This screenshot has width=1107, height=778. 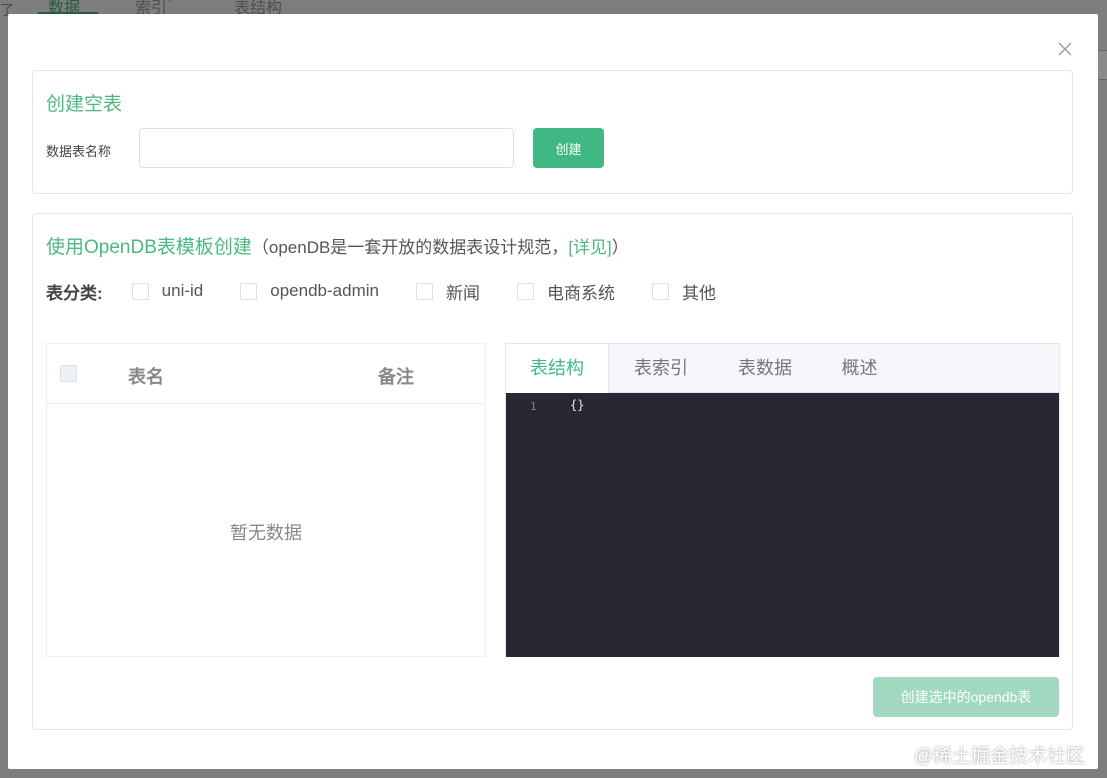 I want to click on select-all-checkbox, so click(x=68, y=373).